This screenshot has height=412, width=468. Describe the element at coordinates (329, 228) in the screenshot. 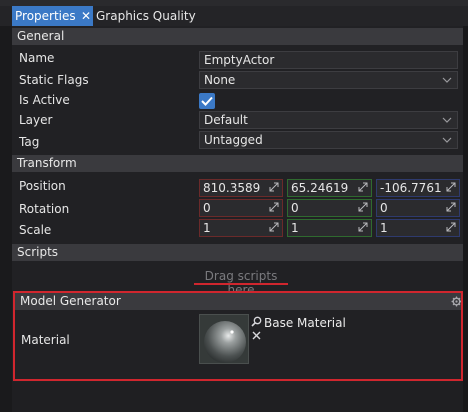

I see `scale-y-field: 1` at that location.